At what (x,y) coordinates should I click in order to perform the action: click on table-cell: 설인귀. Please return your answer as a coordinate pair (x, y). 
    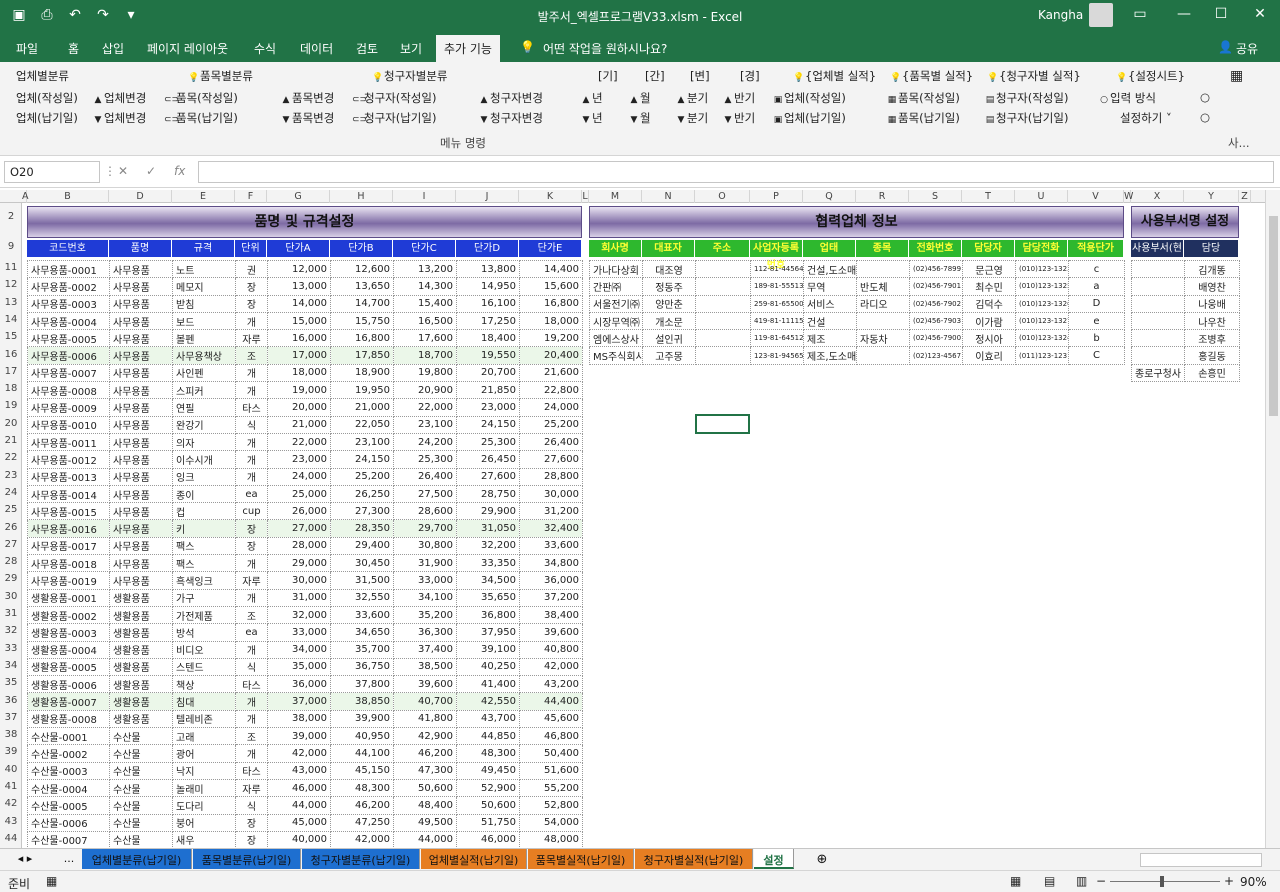
    Looking at the image, I should click on (669, 338).